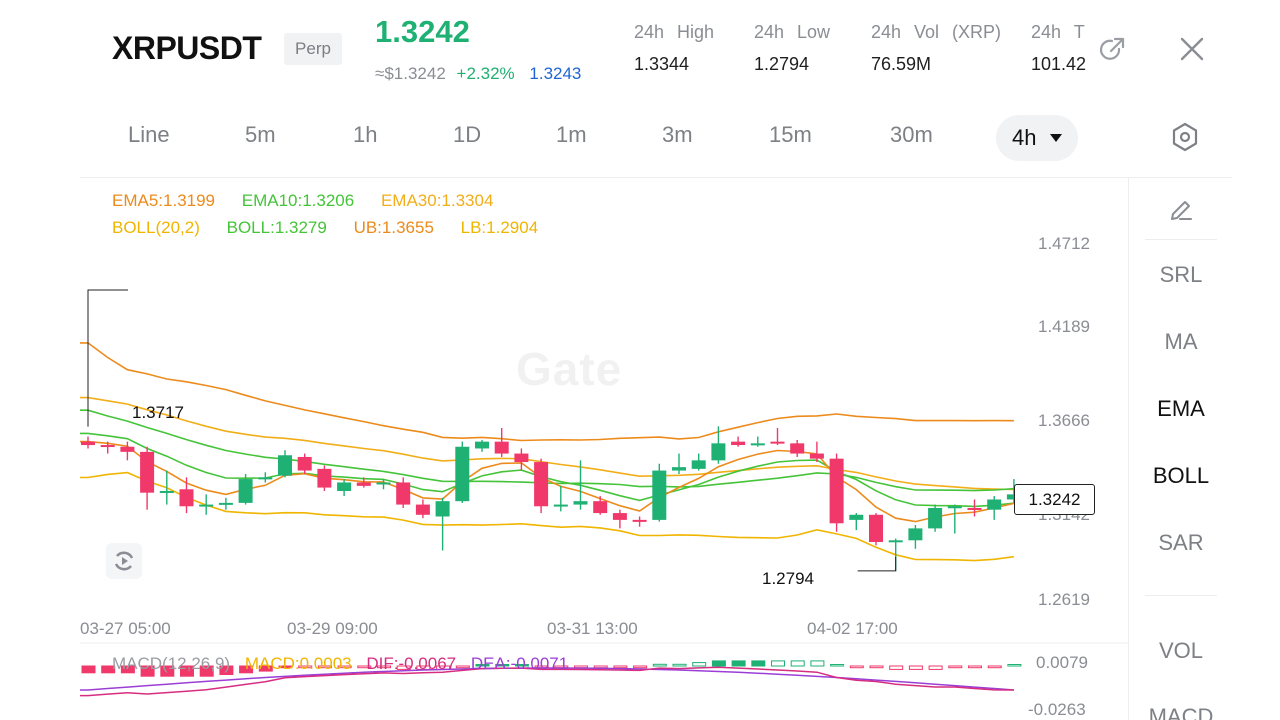 The width and height of the screenshot is (1280, 720). What do you see at coordinates (485, 73) in the screenshot?
I see `change-percent: +2.32%` at bounding box center [485, 73].